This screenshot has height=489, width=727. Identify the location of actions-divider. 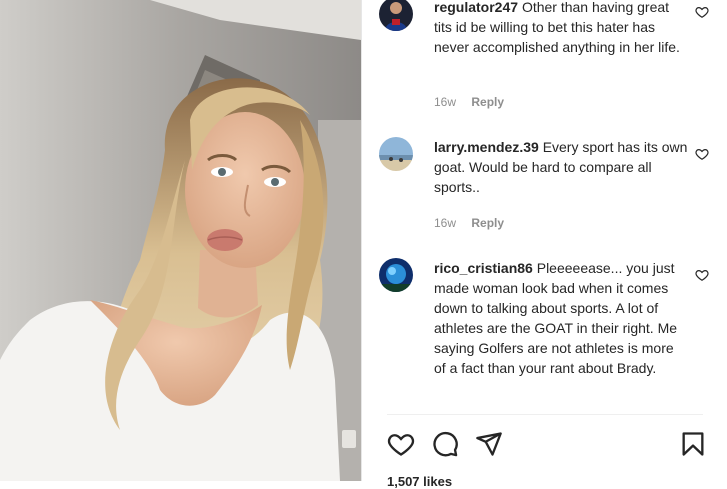
(545, 414).